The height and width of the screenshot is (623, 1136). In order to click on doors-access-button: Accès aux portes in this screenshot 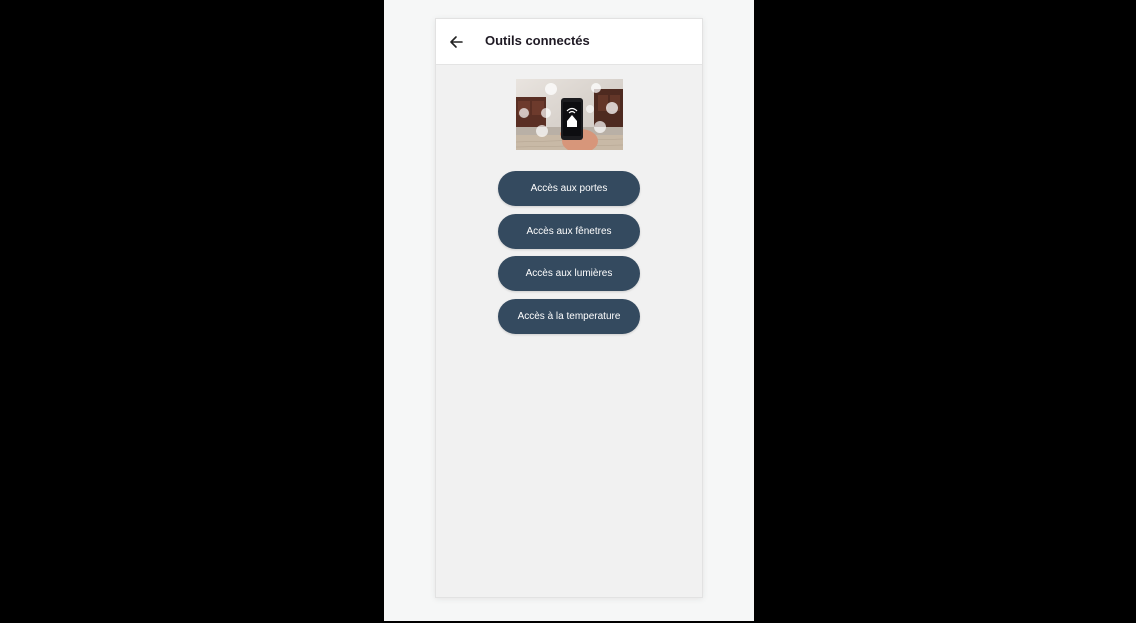, I will do `click(569, 188)`.